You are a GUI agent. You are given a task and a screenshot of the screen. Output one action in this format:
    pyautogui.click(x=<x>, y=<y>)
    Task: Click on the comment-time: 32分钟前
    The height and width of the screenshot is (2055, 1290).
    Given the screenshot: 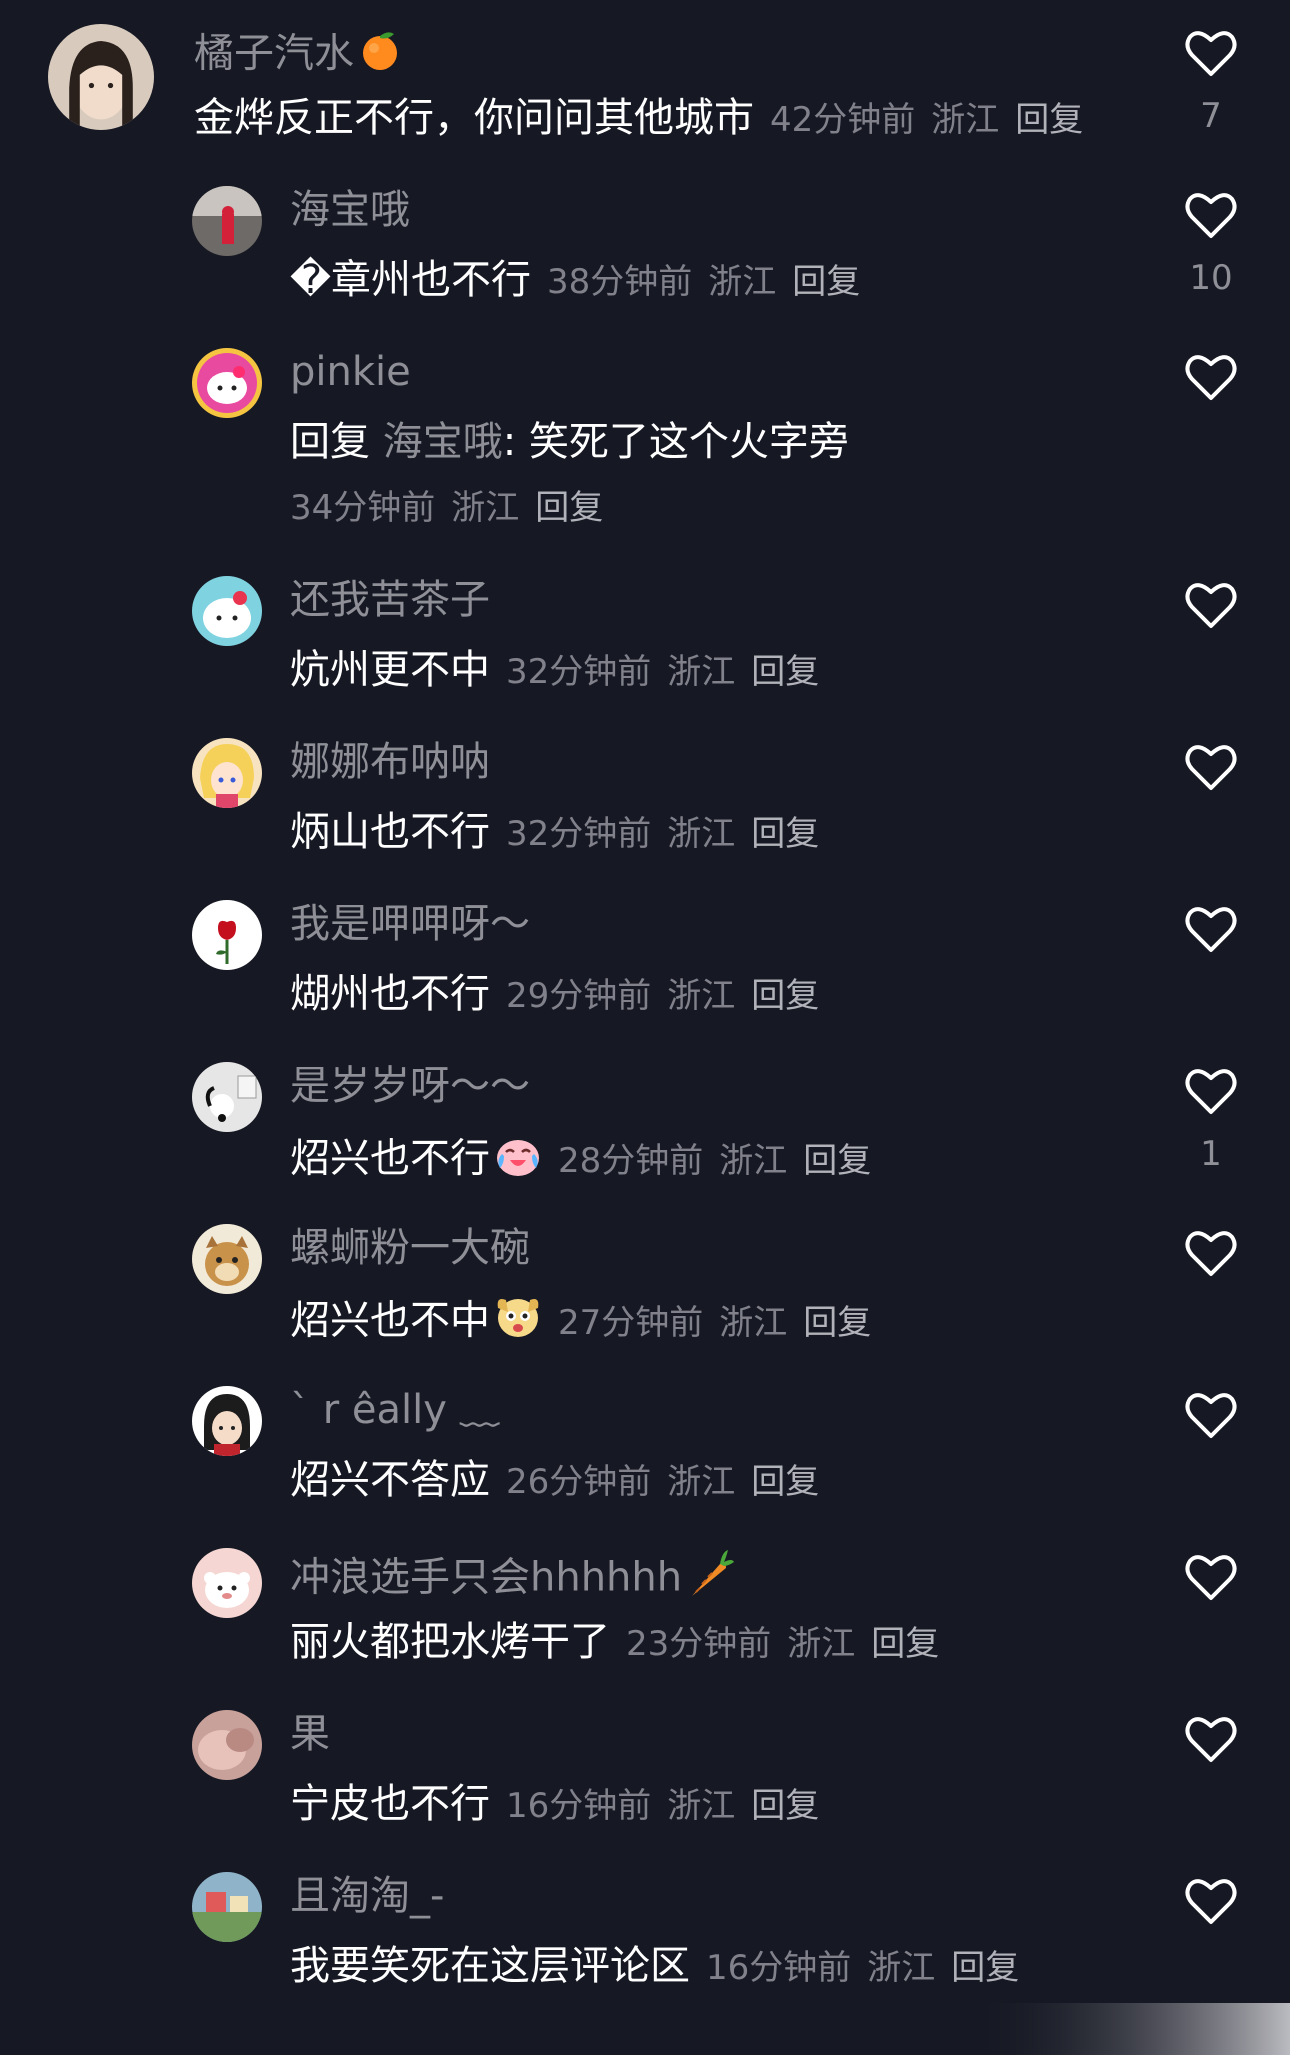 What is the action you would take?
    pyautogui.click(x=579, y=672)
    